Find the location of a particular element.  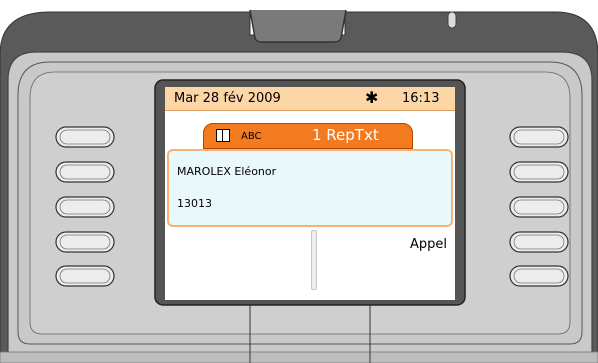

status-date: Mar 28 fév 2009 is located at coordinates (227, 98).